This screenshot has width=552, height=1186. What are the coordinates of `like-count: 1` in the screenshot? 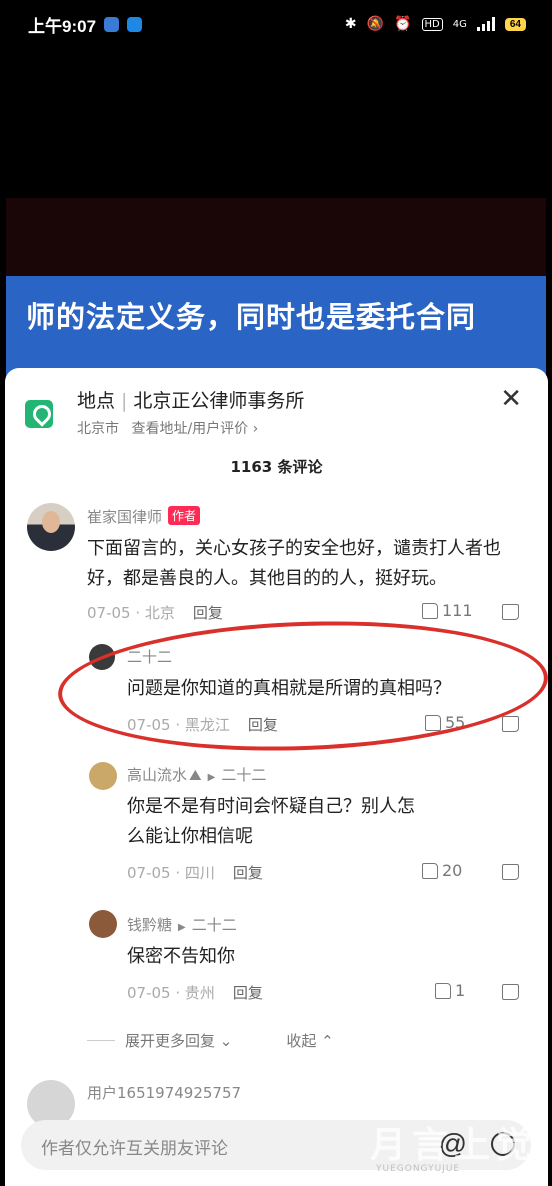 It's located at (460, 990).